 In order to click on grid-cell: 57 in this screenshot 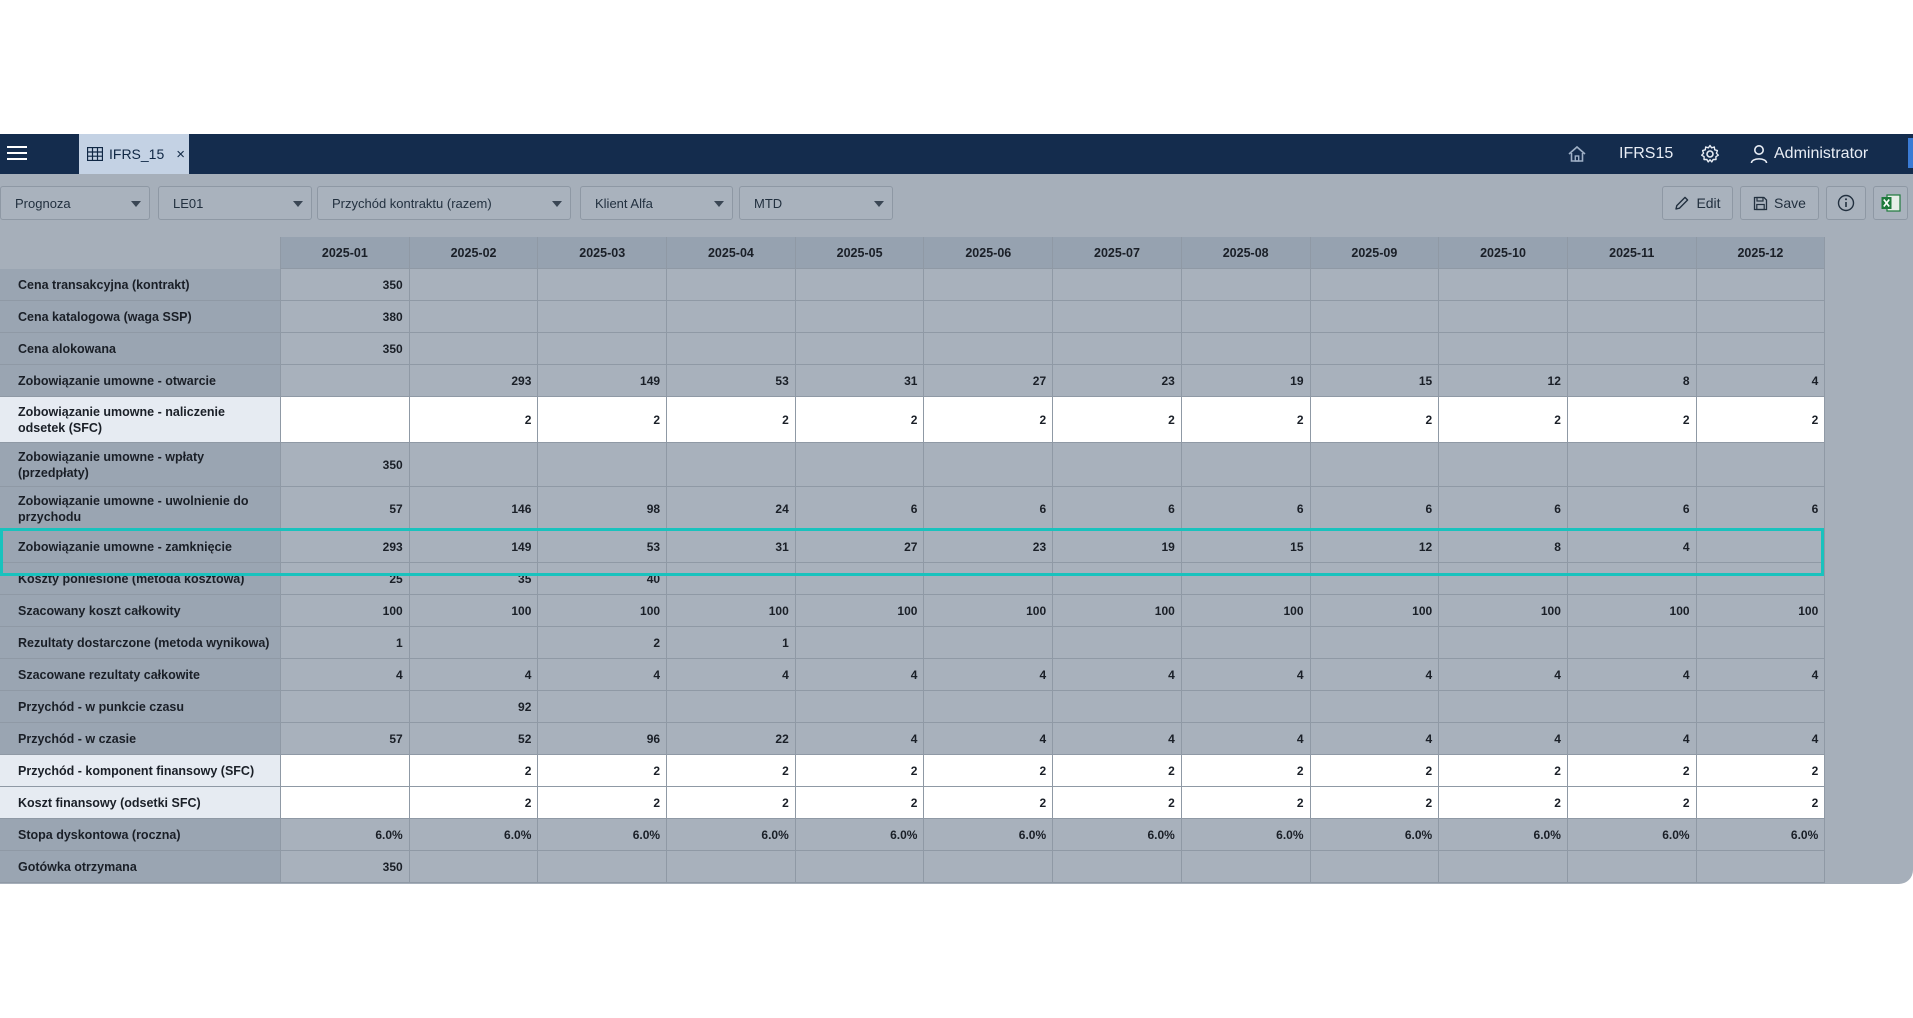, I will do `click(345, 509)`.